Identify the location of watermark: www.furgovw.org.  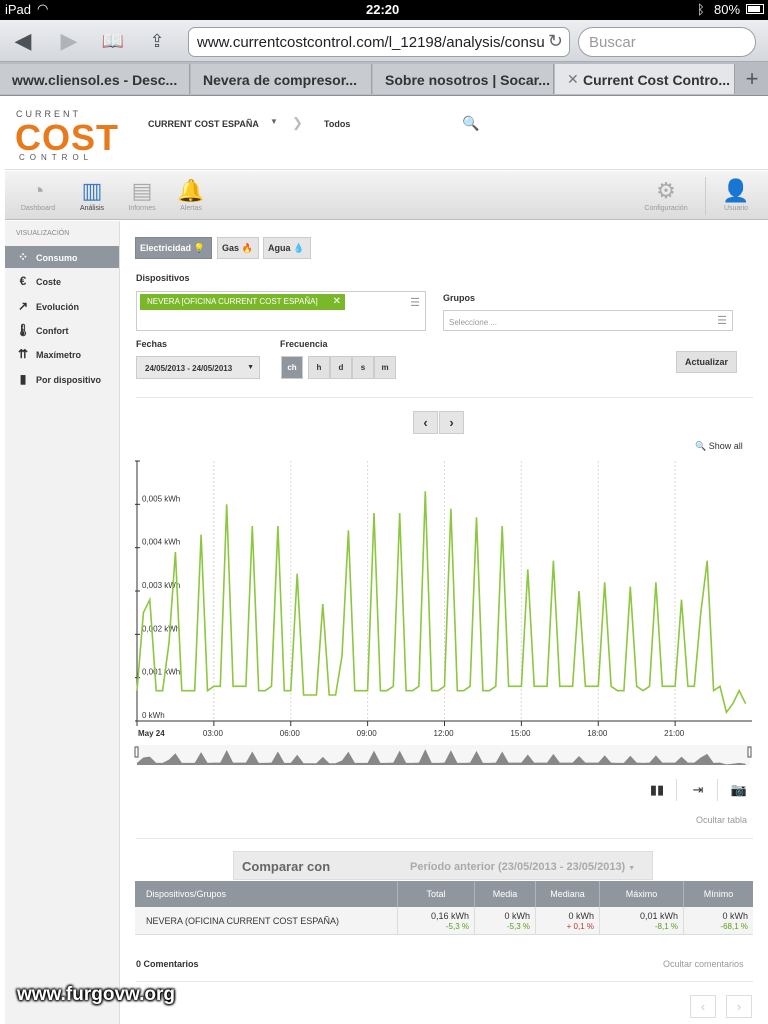
(96, 994).